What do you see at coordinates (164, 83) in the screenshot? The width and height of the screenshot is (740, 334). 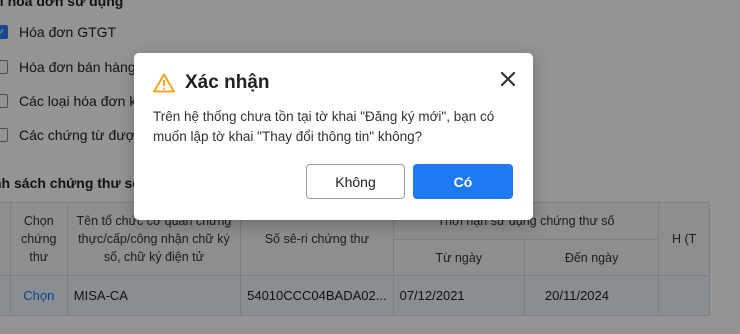 I see `warning-triangle-icon` at bounding box center [164, 83].